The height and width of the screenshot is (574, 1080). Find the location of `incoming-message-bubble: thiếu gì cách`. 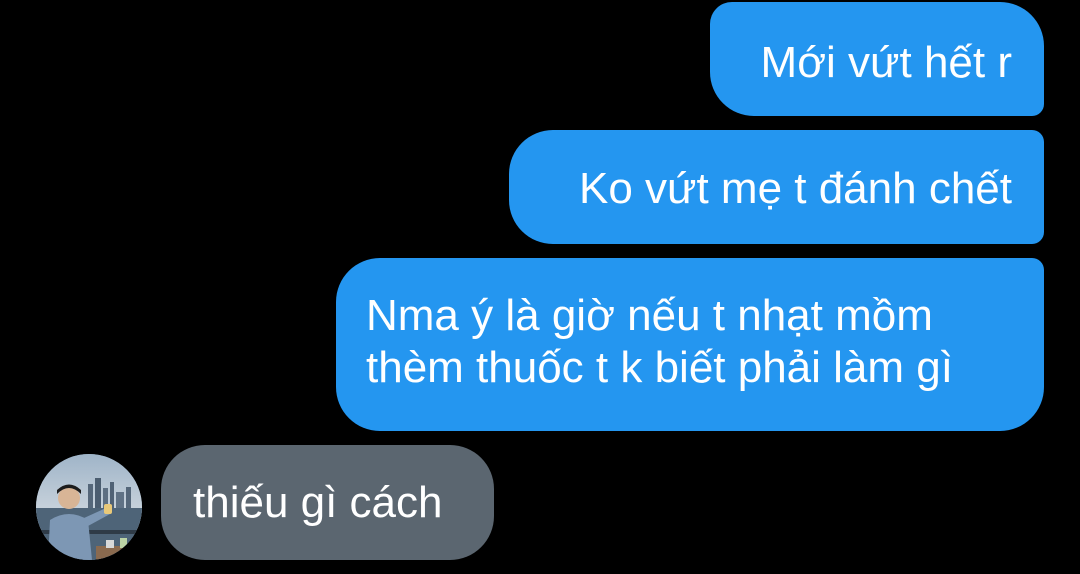

incoming-message-bubble: thiếu gì cách is located at coordinates (327, 502).